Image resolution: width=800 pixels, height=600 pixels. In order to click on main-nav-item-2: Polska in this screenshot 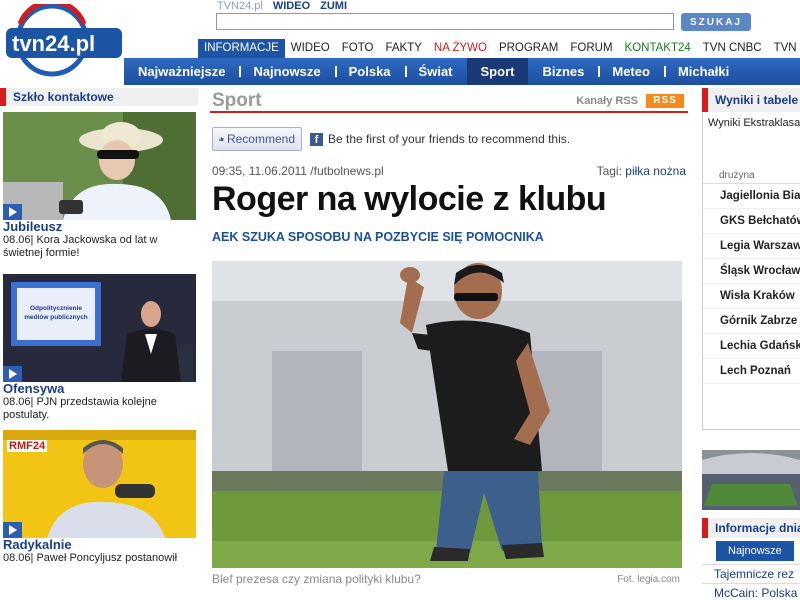, I will do `click(369, 71)`.